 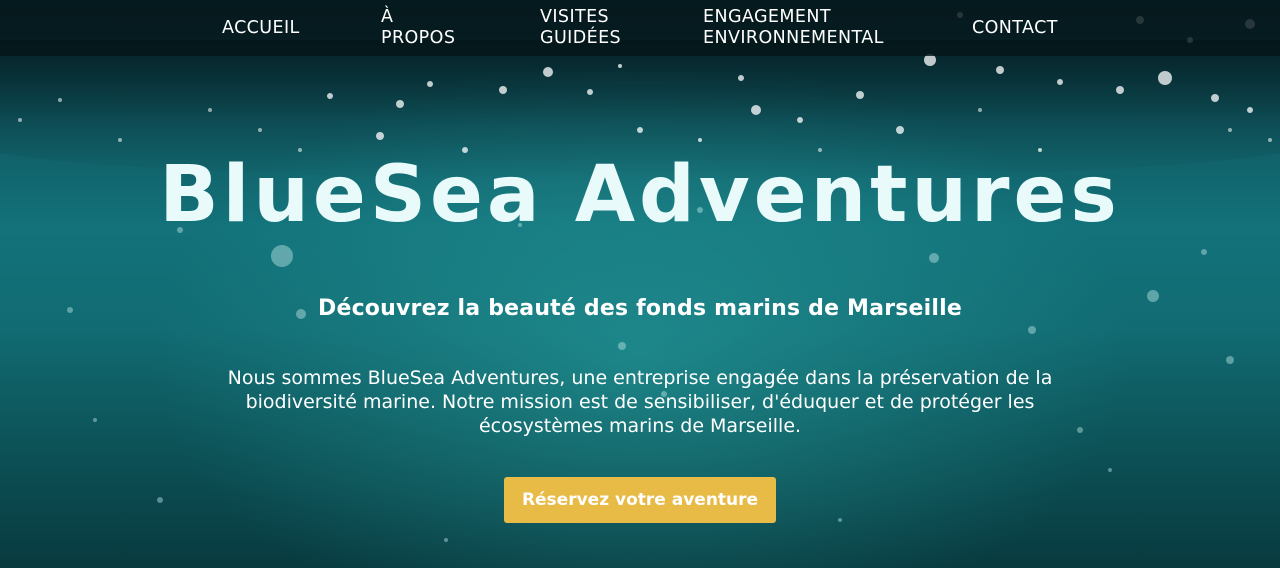 I want to click on nav-link-label: À PROPOS, so click(x=418, y=28).